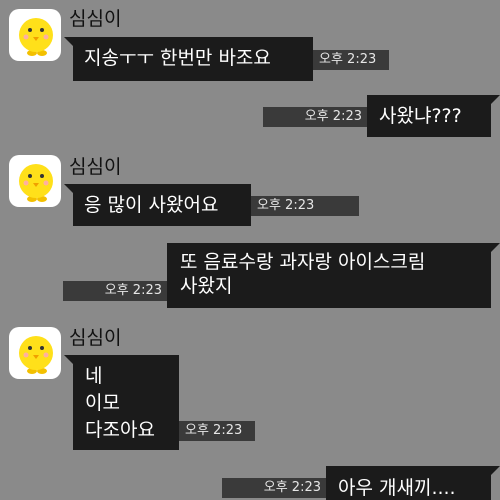 The image size is (500, 500). Describe the element at coordinates (120, 430) in the screenshot. I see `message-text: 다조아요` at that location.